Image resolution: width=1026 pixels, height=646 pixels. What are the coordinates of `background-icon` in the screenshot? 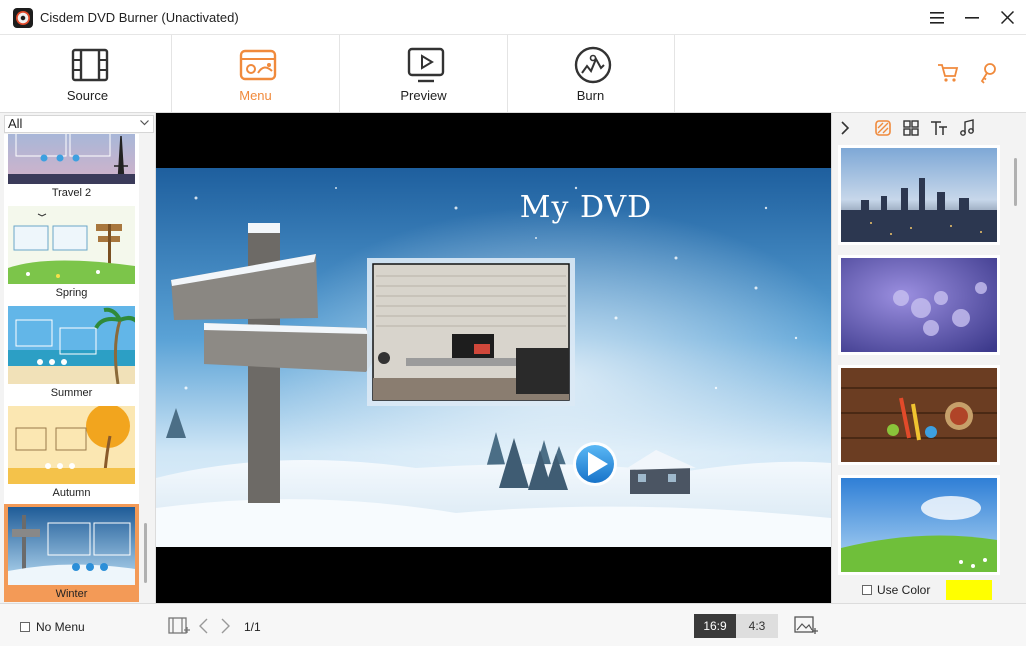 It's located at (883, 128).